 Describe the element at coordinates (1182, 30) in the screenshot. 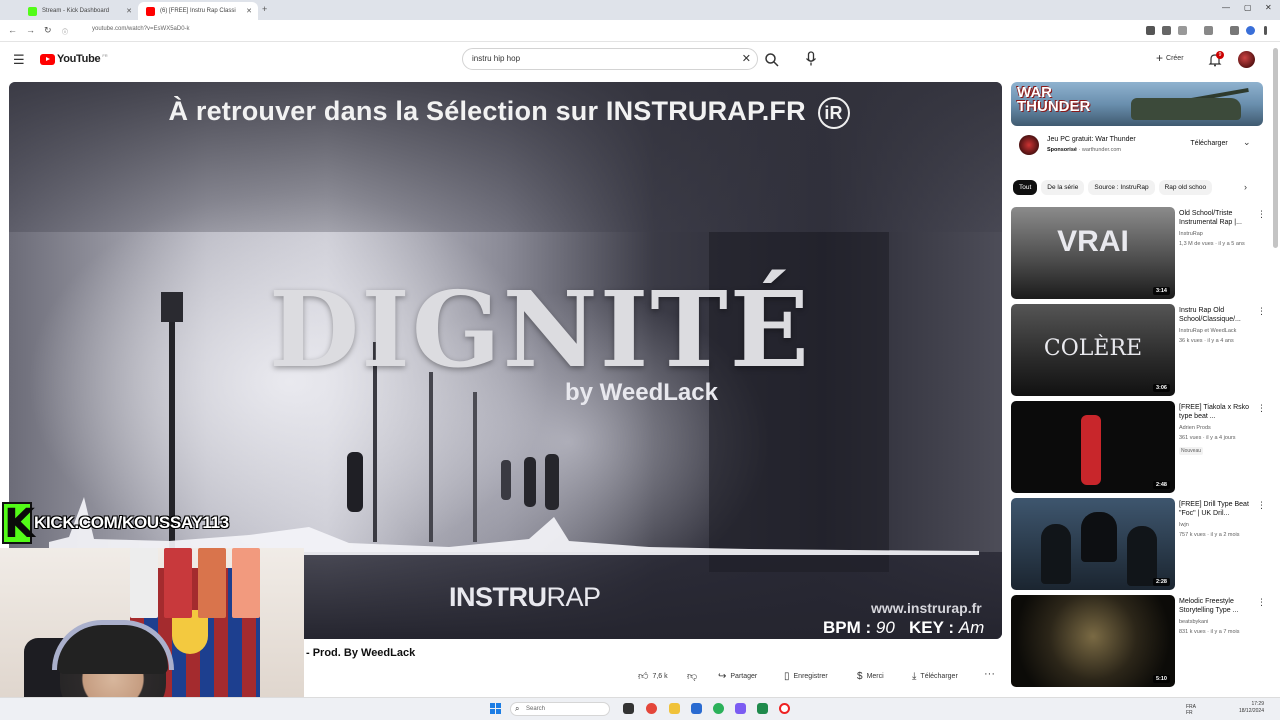

I see `bookmark-star-icon` at that location.